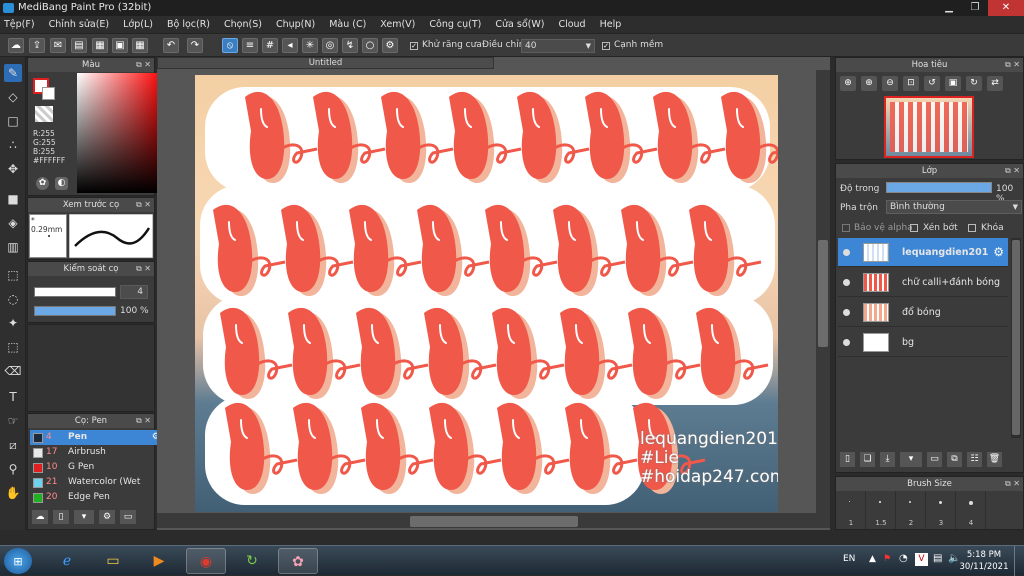 Image resolution: width=1024 pixels, height=576 pixels. Describe the element at coordinates (350, 45) in the screenshot. I see `curve-snap-icon: ↯` at that location.